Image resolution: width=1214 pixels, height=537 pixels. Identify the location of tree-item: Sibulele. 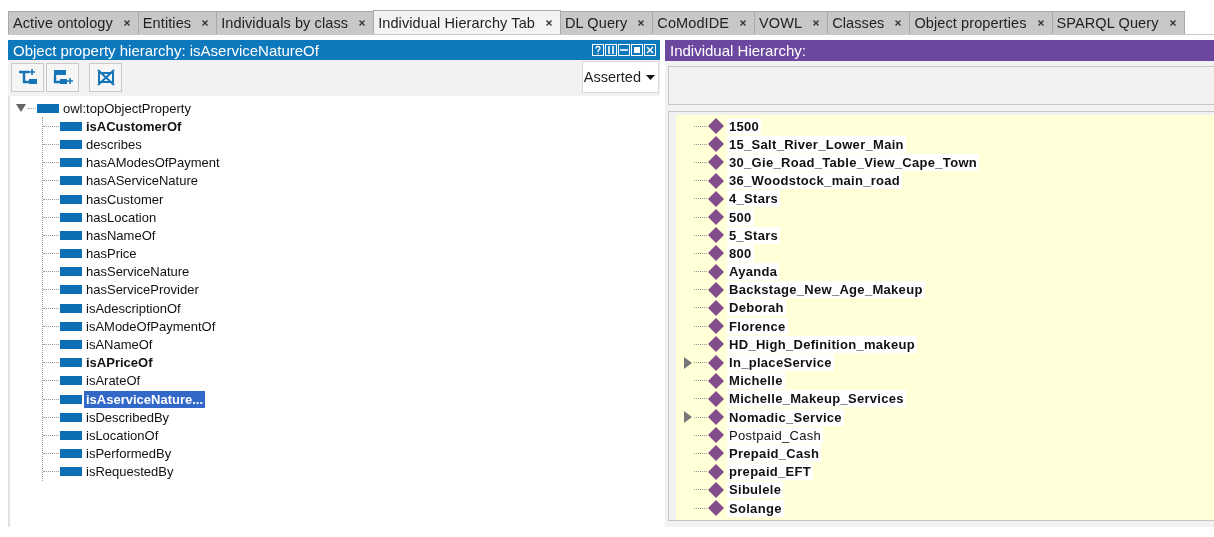
(755, 490).